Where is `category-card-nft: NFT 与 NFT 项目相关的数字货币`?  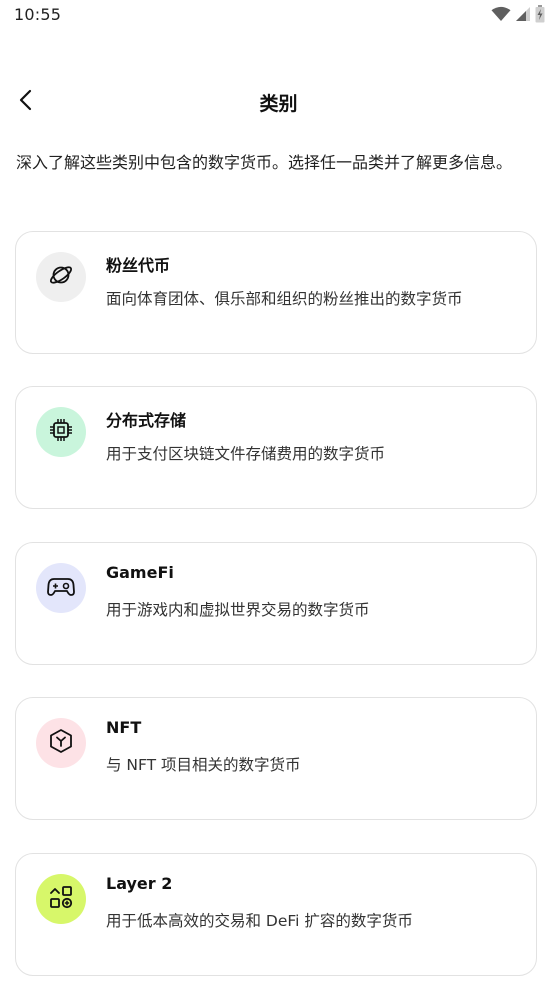
category-card-nft: NFT 与 NFT 项目相关的数字货币 is located at coordinates (276, 758).